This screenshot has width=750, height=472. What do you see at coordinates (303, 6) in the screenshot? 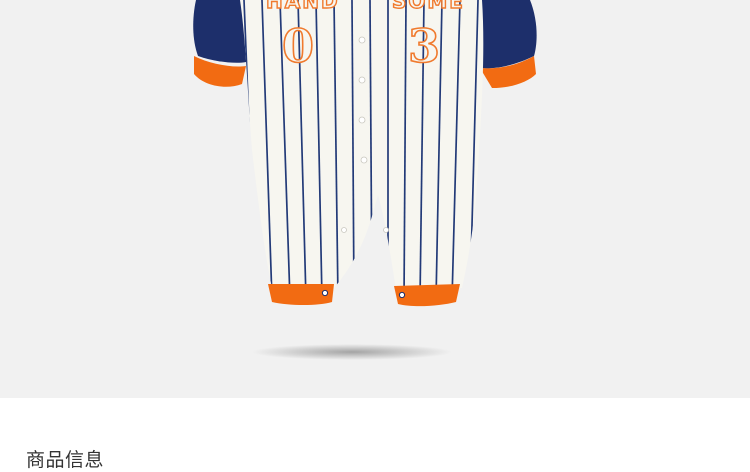
I see `print-word-left: HAND` at bounding box center [303, 6].